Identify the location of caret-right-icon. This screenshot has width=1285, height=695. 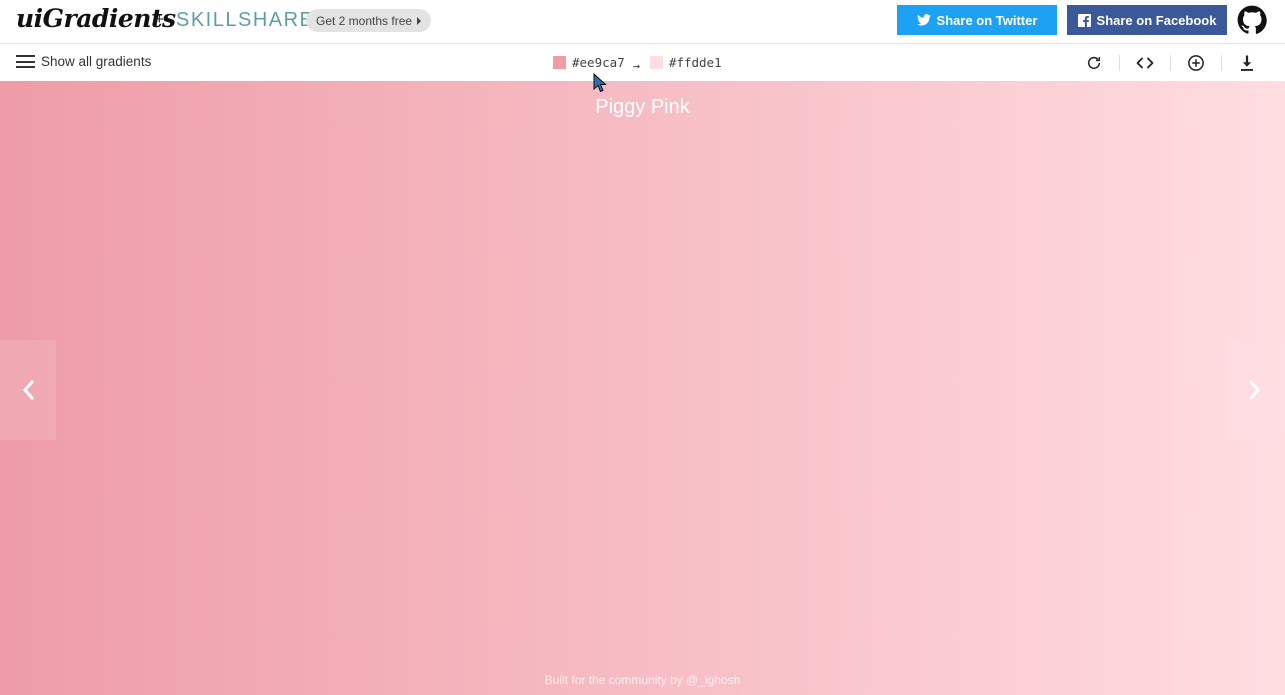
(419, 20).